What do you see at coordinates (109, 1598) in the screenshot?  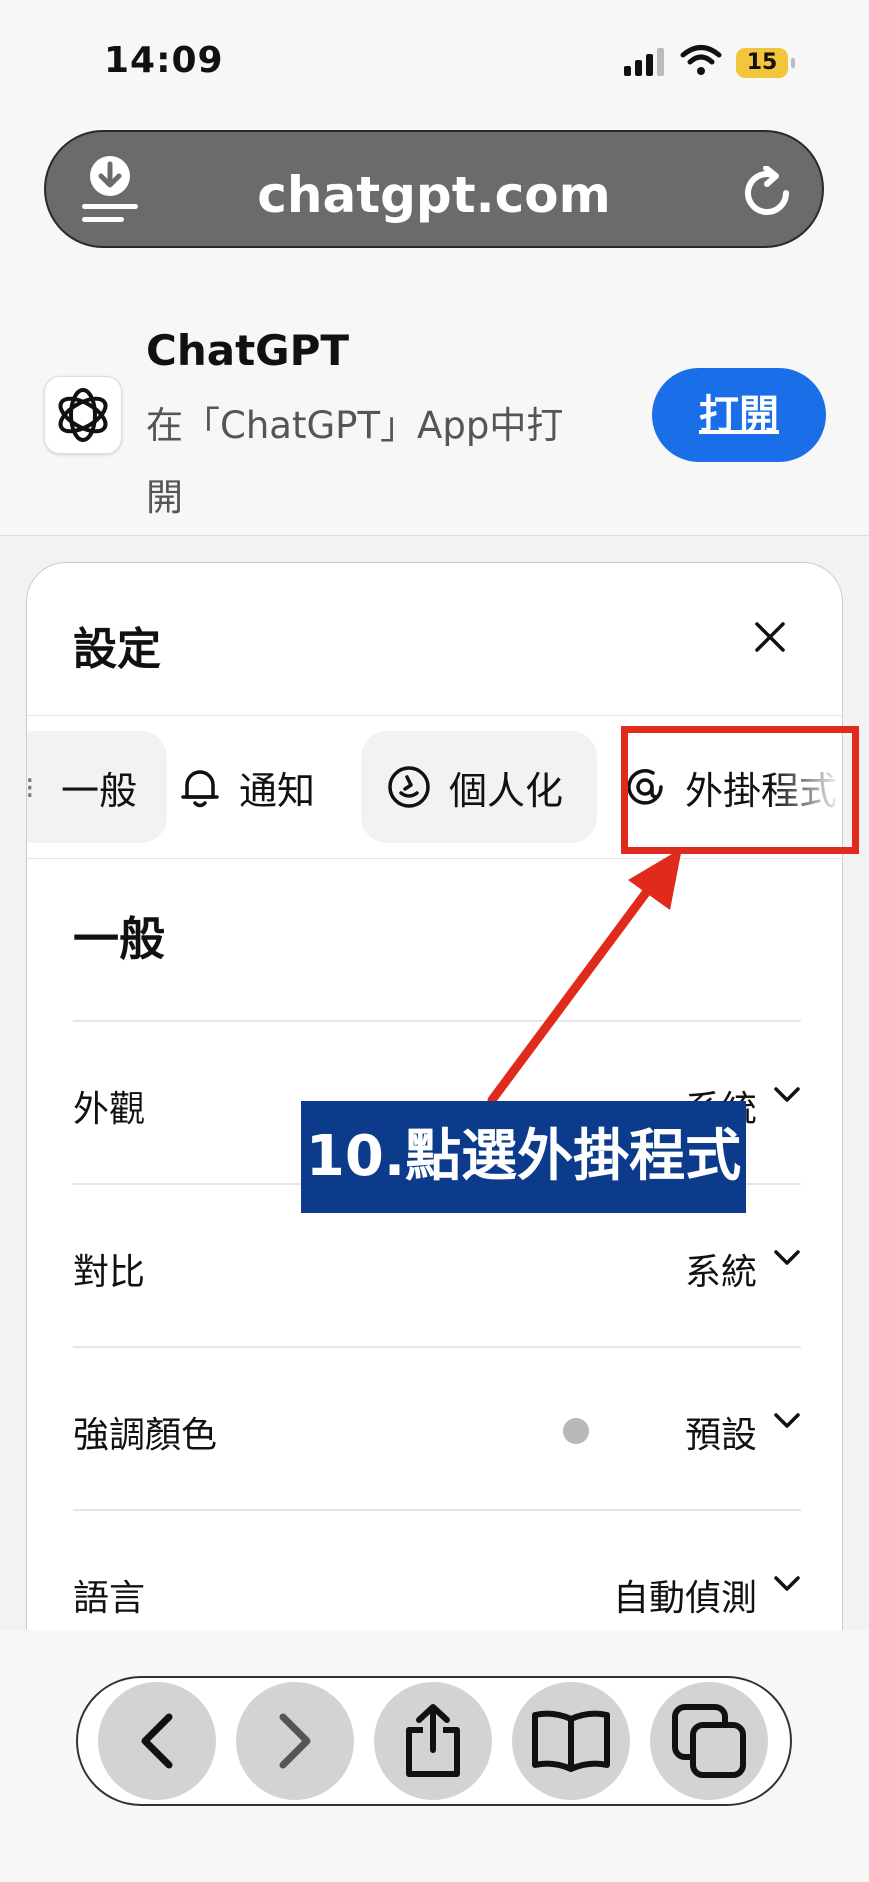 I see `setting-label: 語言` at bounding box center [109, 1598].